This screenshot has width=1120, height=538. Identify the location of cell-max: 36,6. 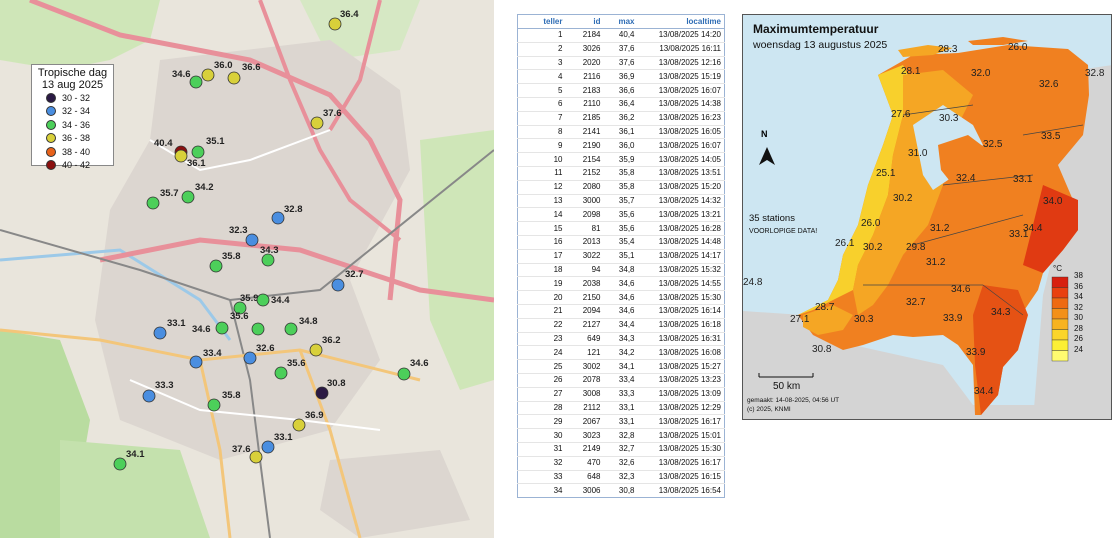
(620, 90).